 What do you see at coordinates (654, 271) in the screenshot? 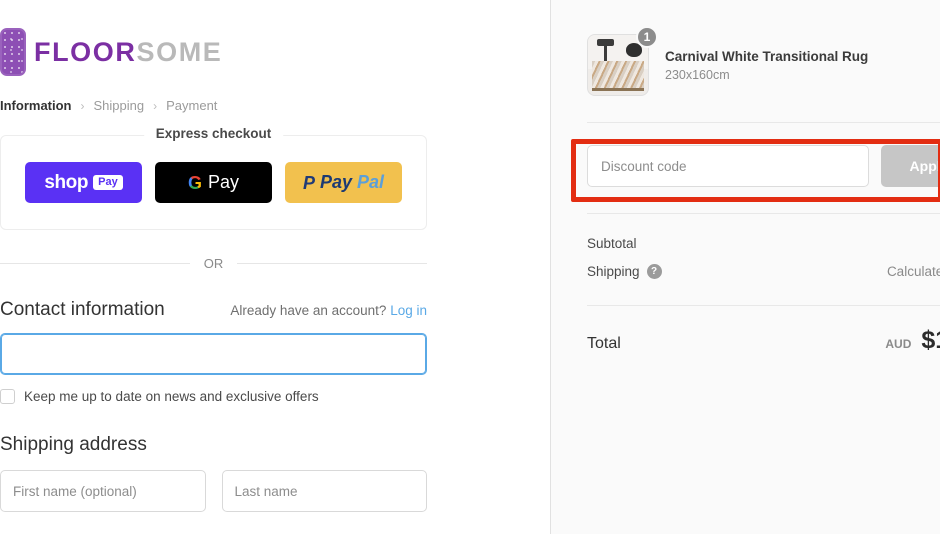
I see `help-icon: ?` at bounding box center [654, 271].